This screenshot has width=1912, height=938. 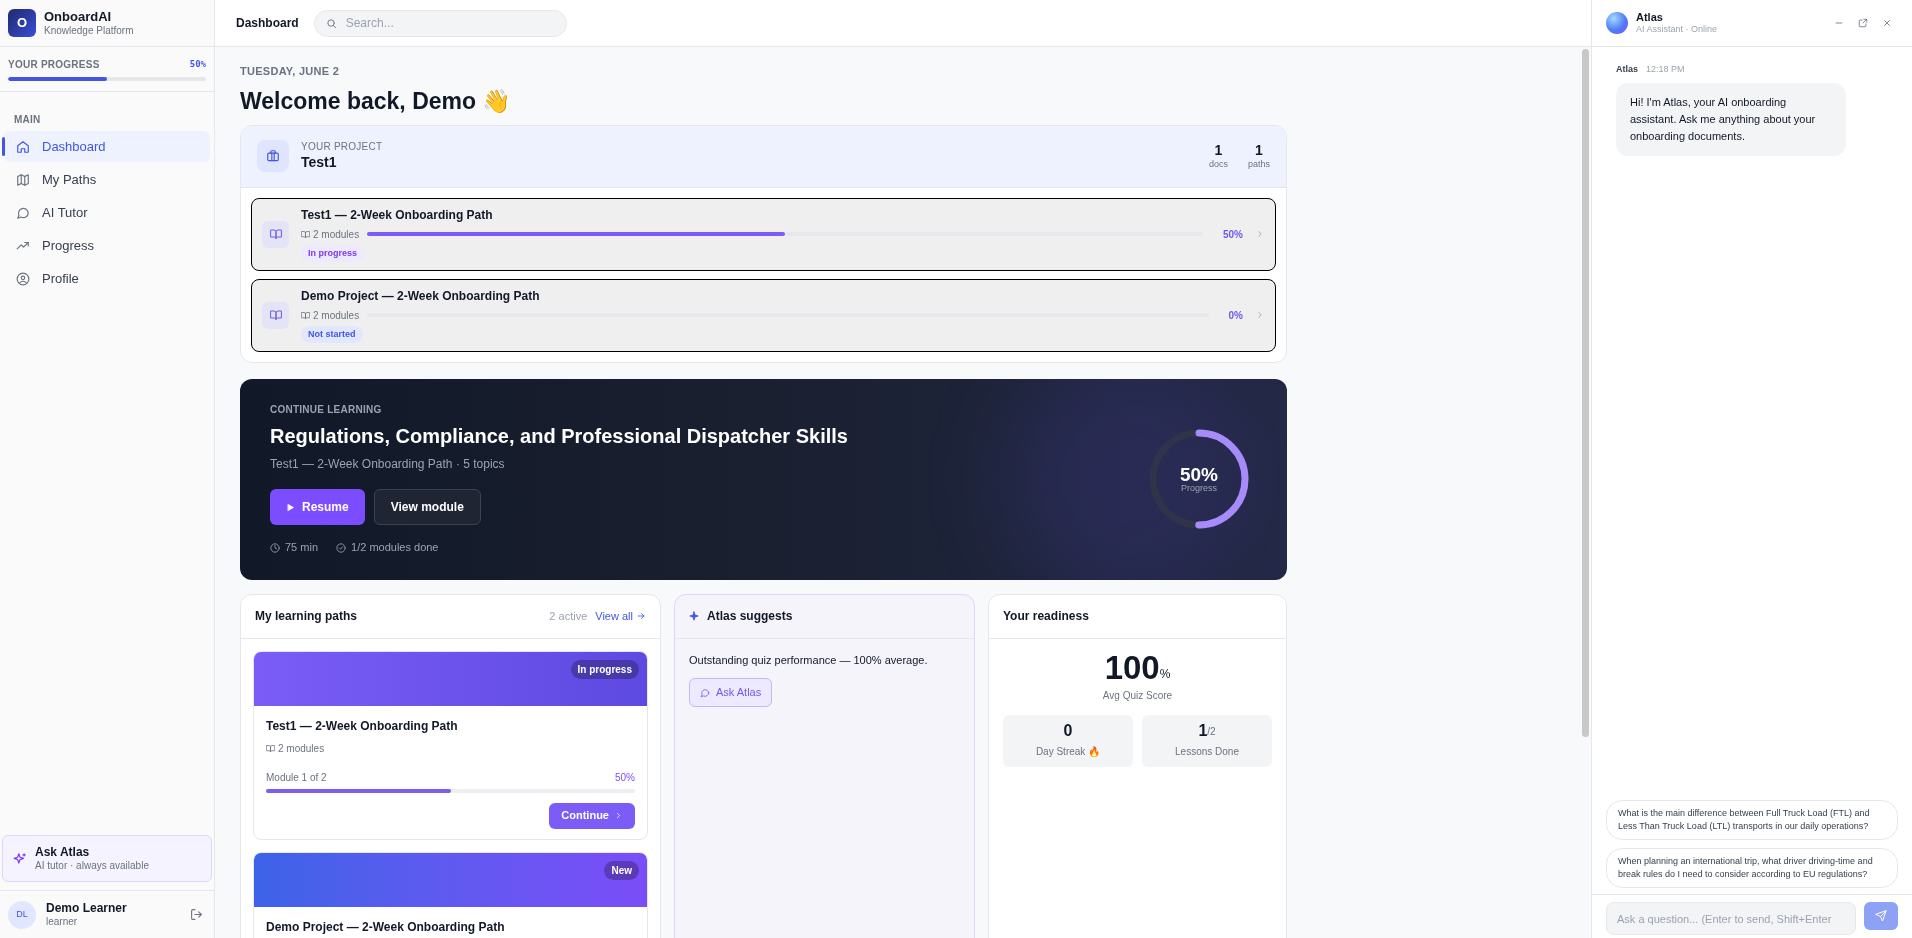 What do you see at coordinates (107, 858) in the screenshot?
I see `ask-atlas-button: Ask Atlas AI tutor · always available` at bounding box center [107, 858].